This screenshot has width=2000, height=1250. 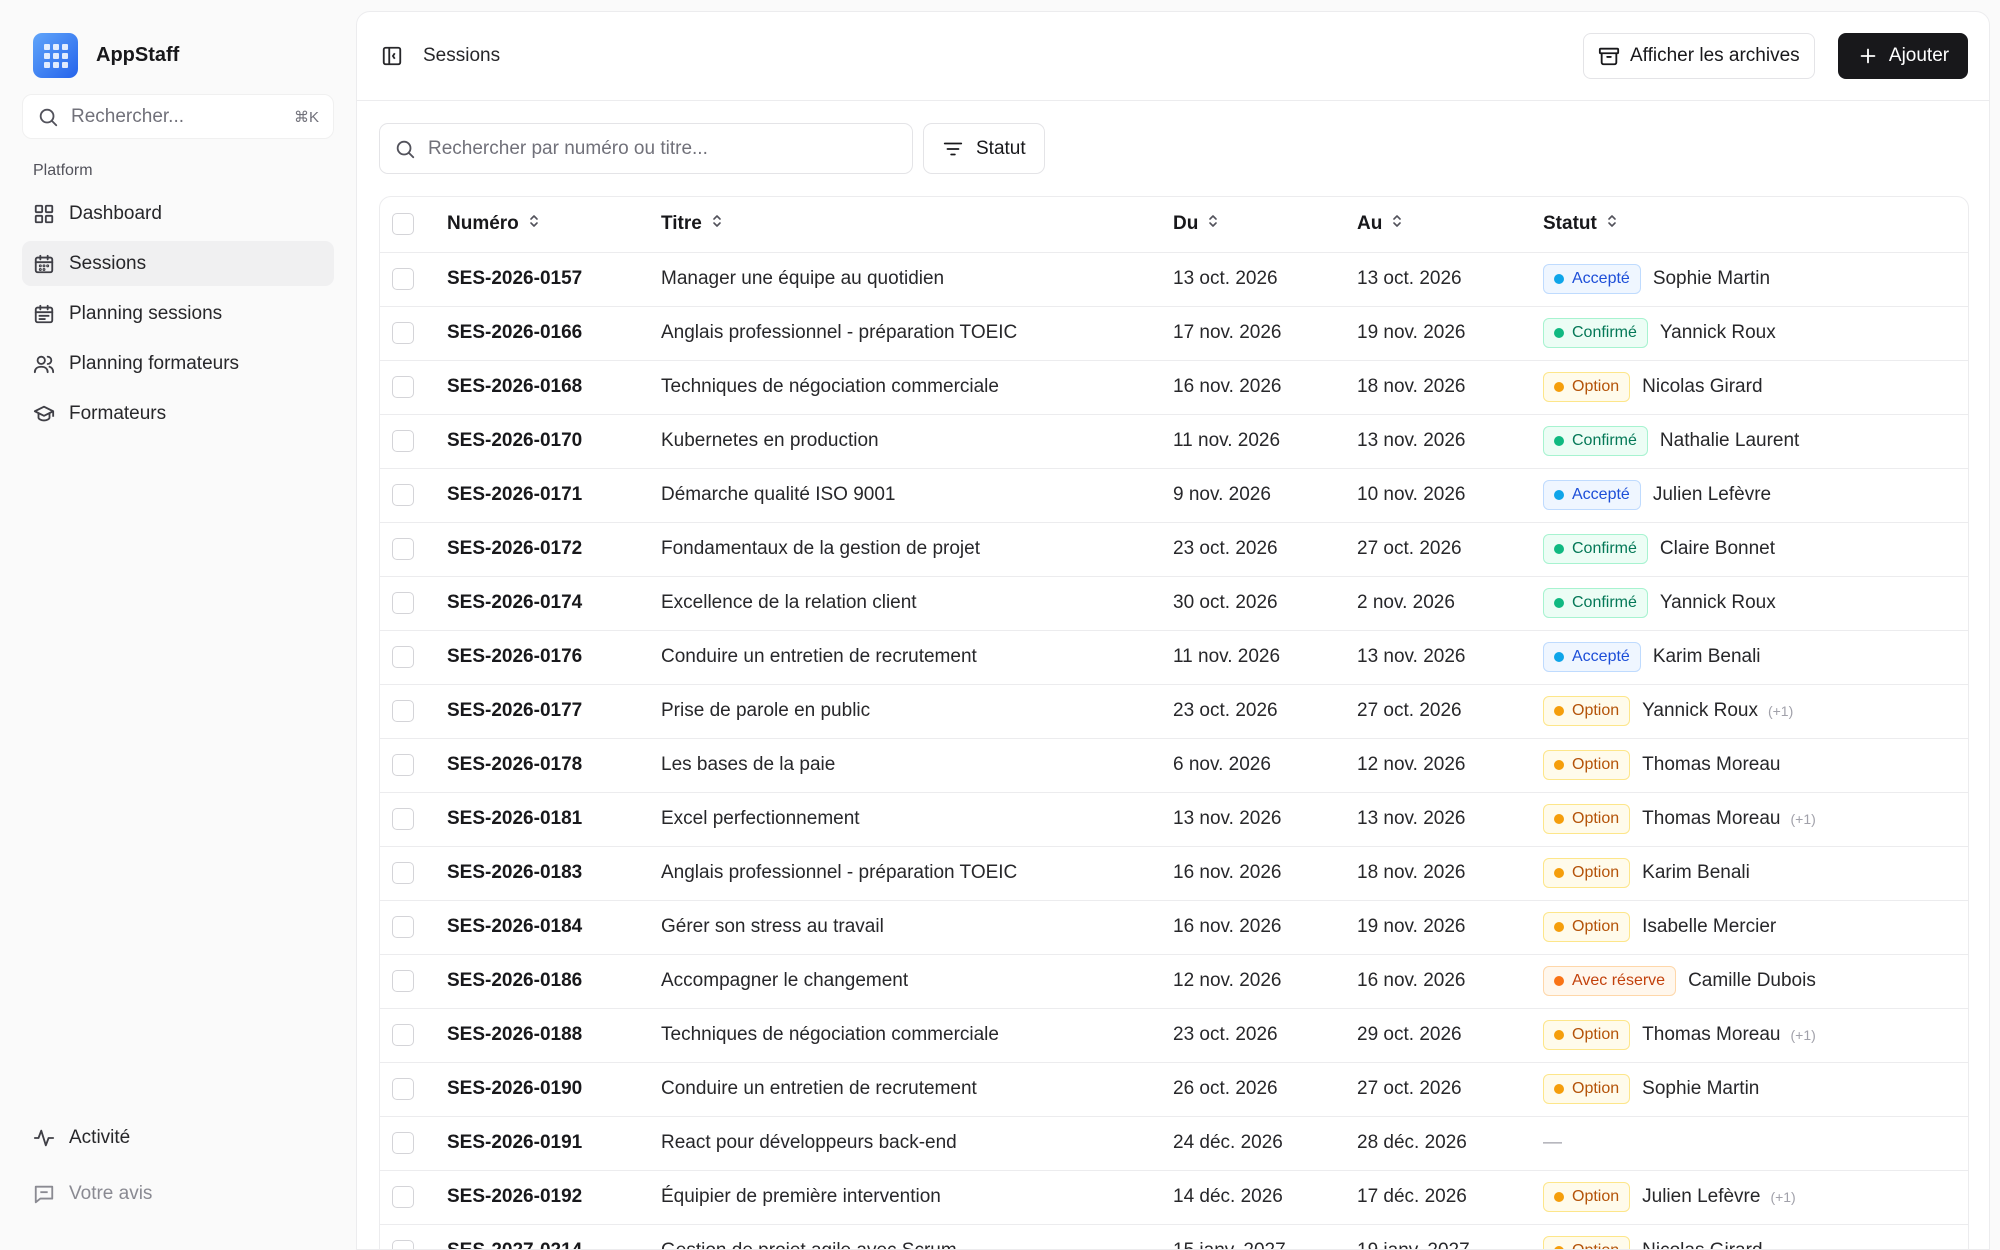 What do you see at coordinates (178, 1193) in the screenshot?
I see `sidebar-item-votre-avis: Votre avis` at bounding box center [178, 1193].